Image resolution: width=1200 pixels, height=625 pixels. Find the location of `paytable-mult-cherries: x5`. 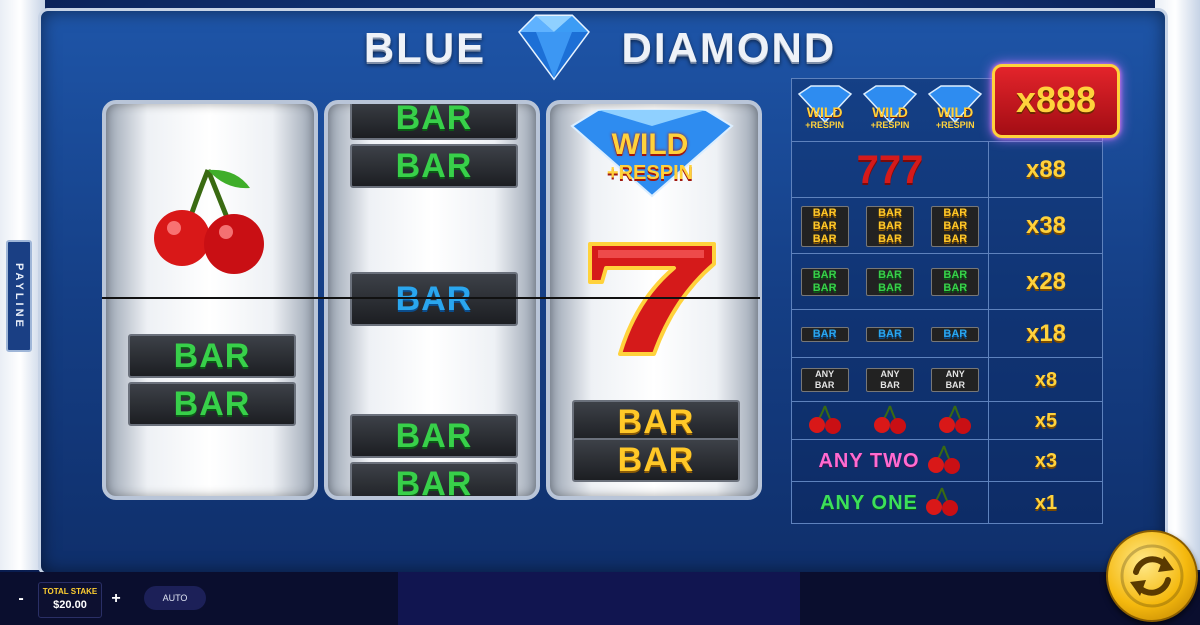

paytable-mult-cherries: x5 is located at coordinates (1045, 421).